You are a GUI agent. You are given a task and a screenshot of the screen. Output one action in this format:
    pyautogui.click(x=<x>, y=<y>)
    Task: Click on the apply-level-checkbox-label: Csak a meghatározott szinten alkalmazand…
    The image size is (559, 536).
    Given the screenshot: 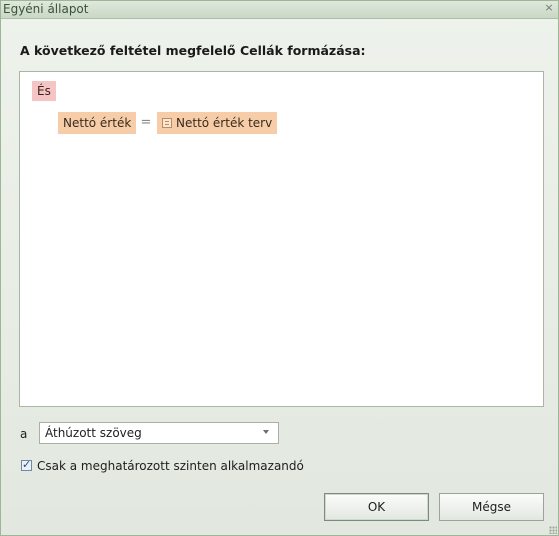 What is the action you would take?
    pyautogui.click(x=170, y=466)
    